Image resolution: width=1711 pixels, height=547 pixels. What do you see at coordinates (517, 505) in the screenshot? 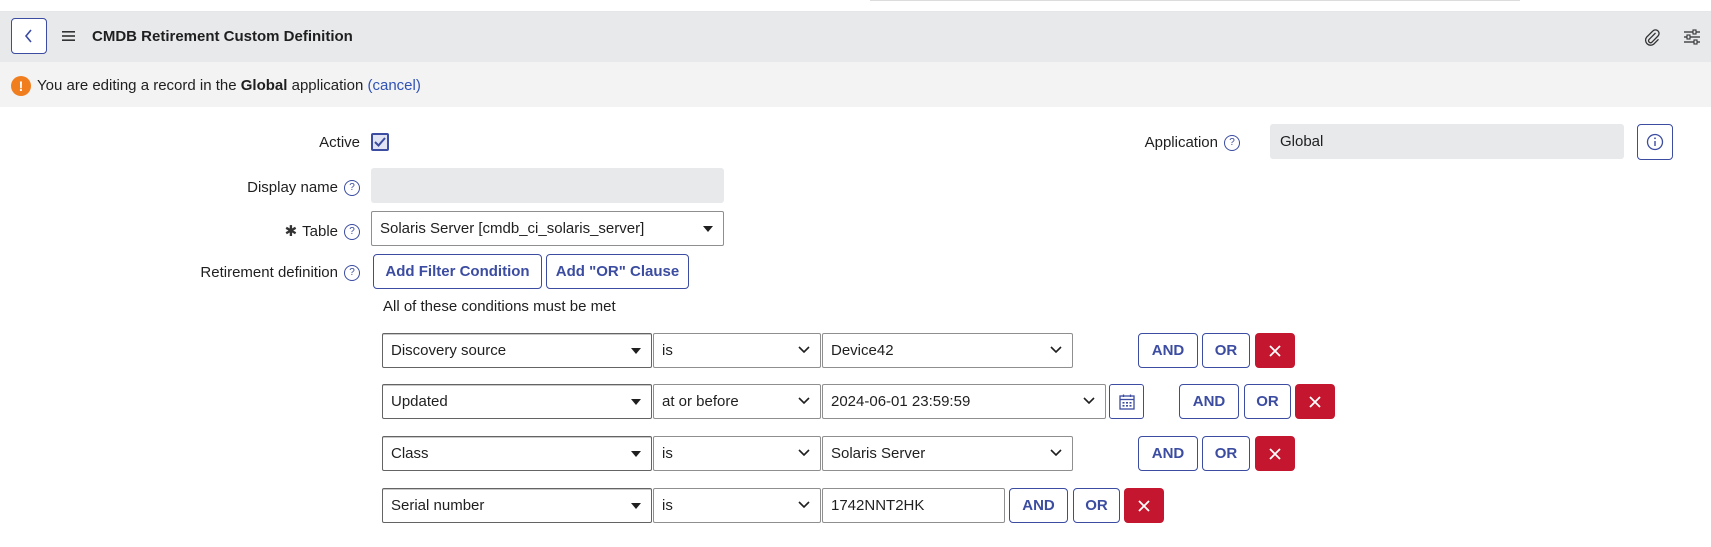
I see `condition-field-select: Serial number` at bounding box center [517, 505].